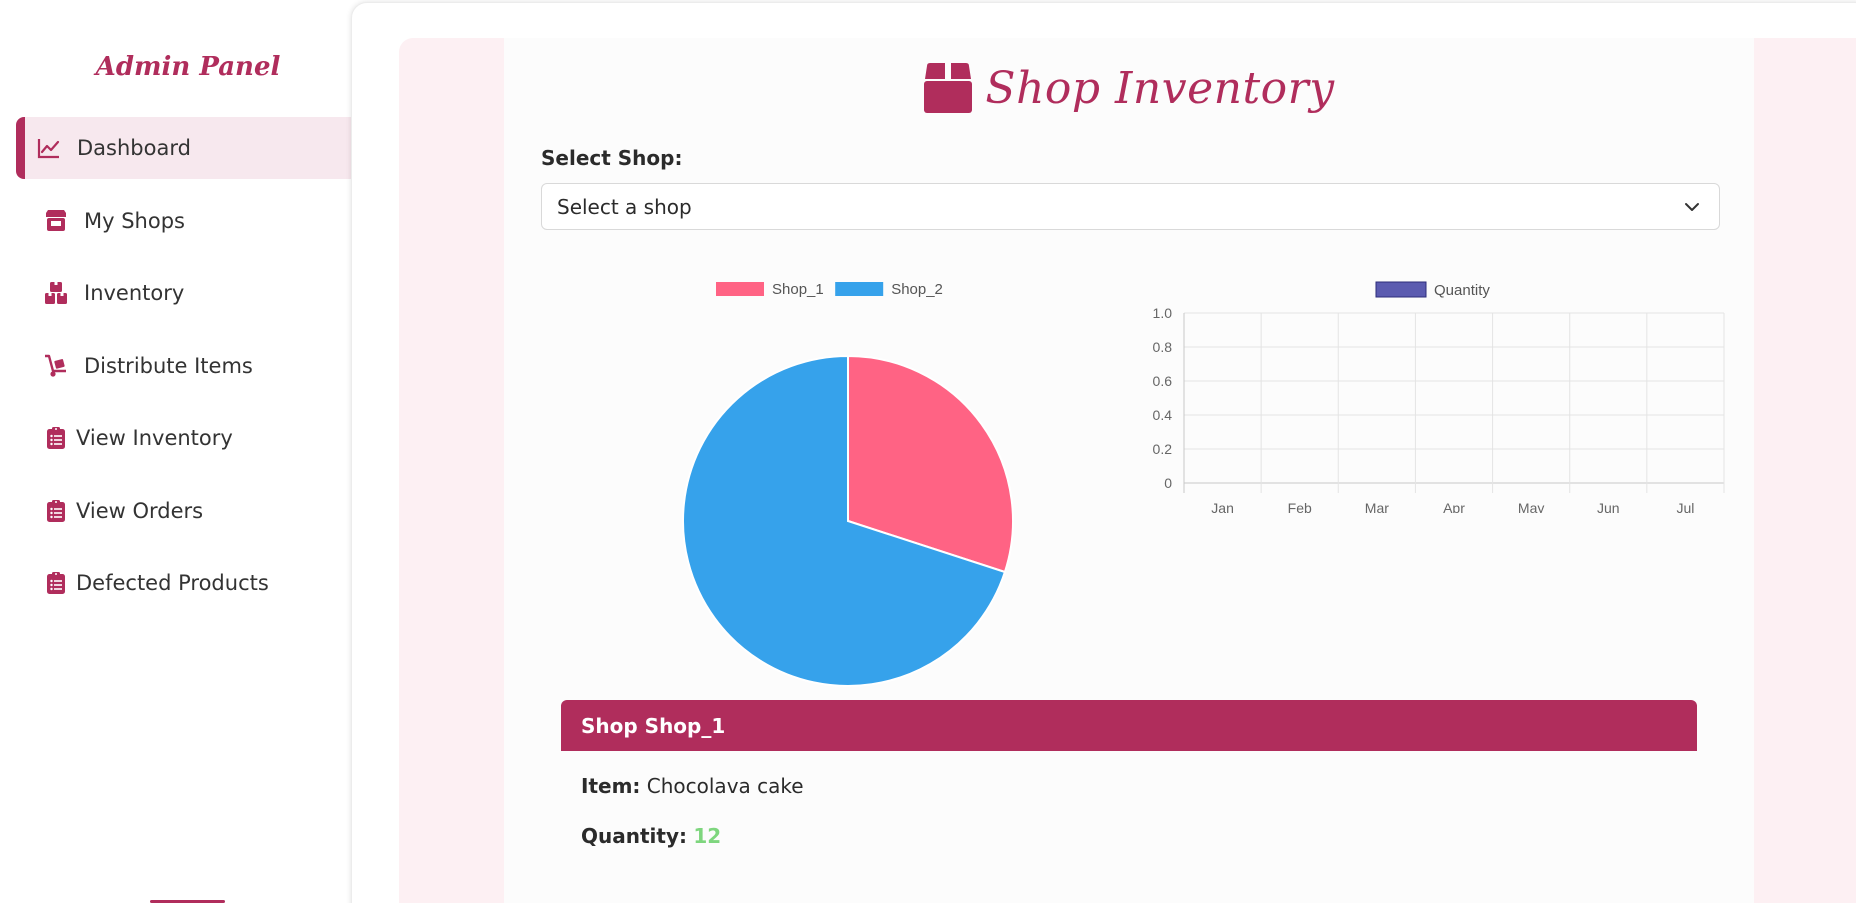 The width and height of the screenshot is (1856, 903). I want to click on boxes-icon, so click(56, 293).